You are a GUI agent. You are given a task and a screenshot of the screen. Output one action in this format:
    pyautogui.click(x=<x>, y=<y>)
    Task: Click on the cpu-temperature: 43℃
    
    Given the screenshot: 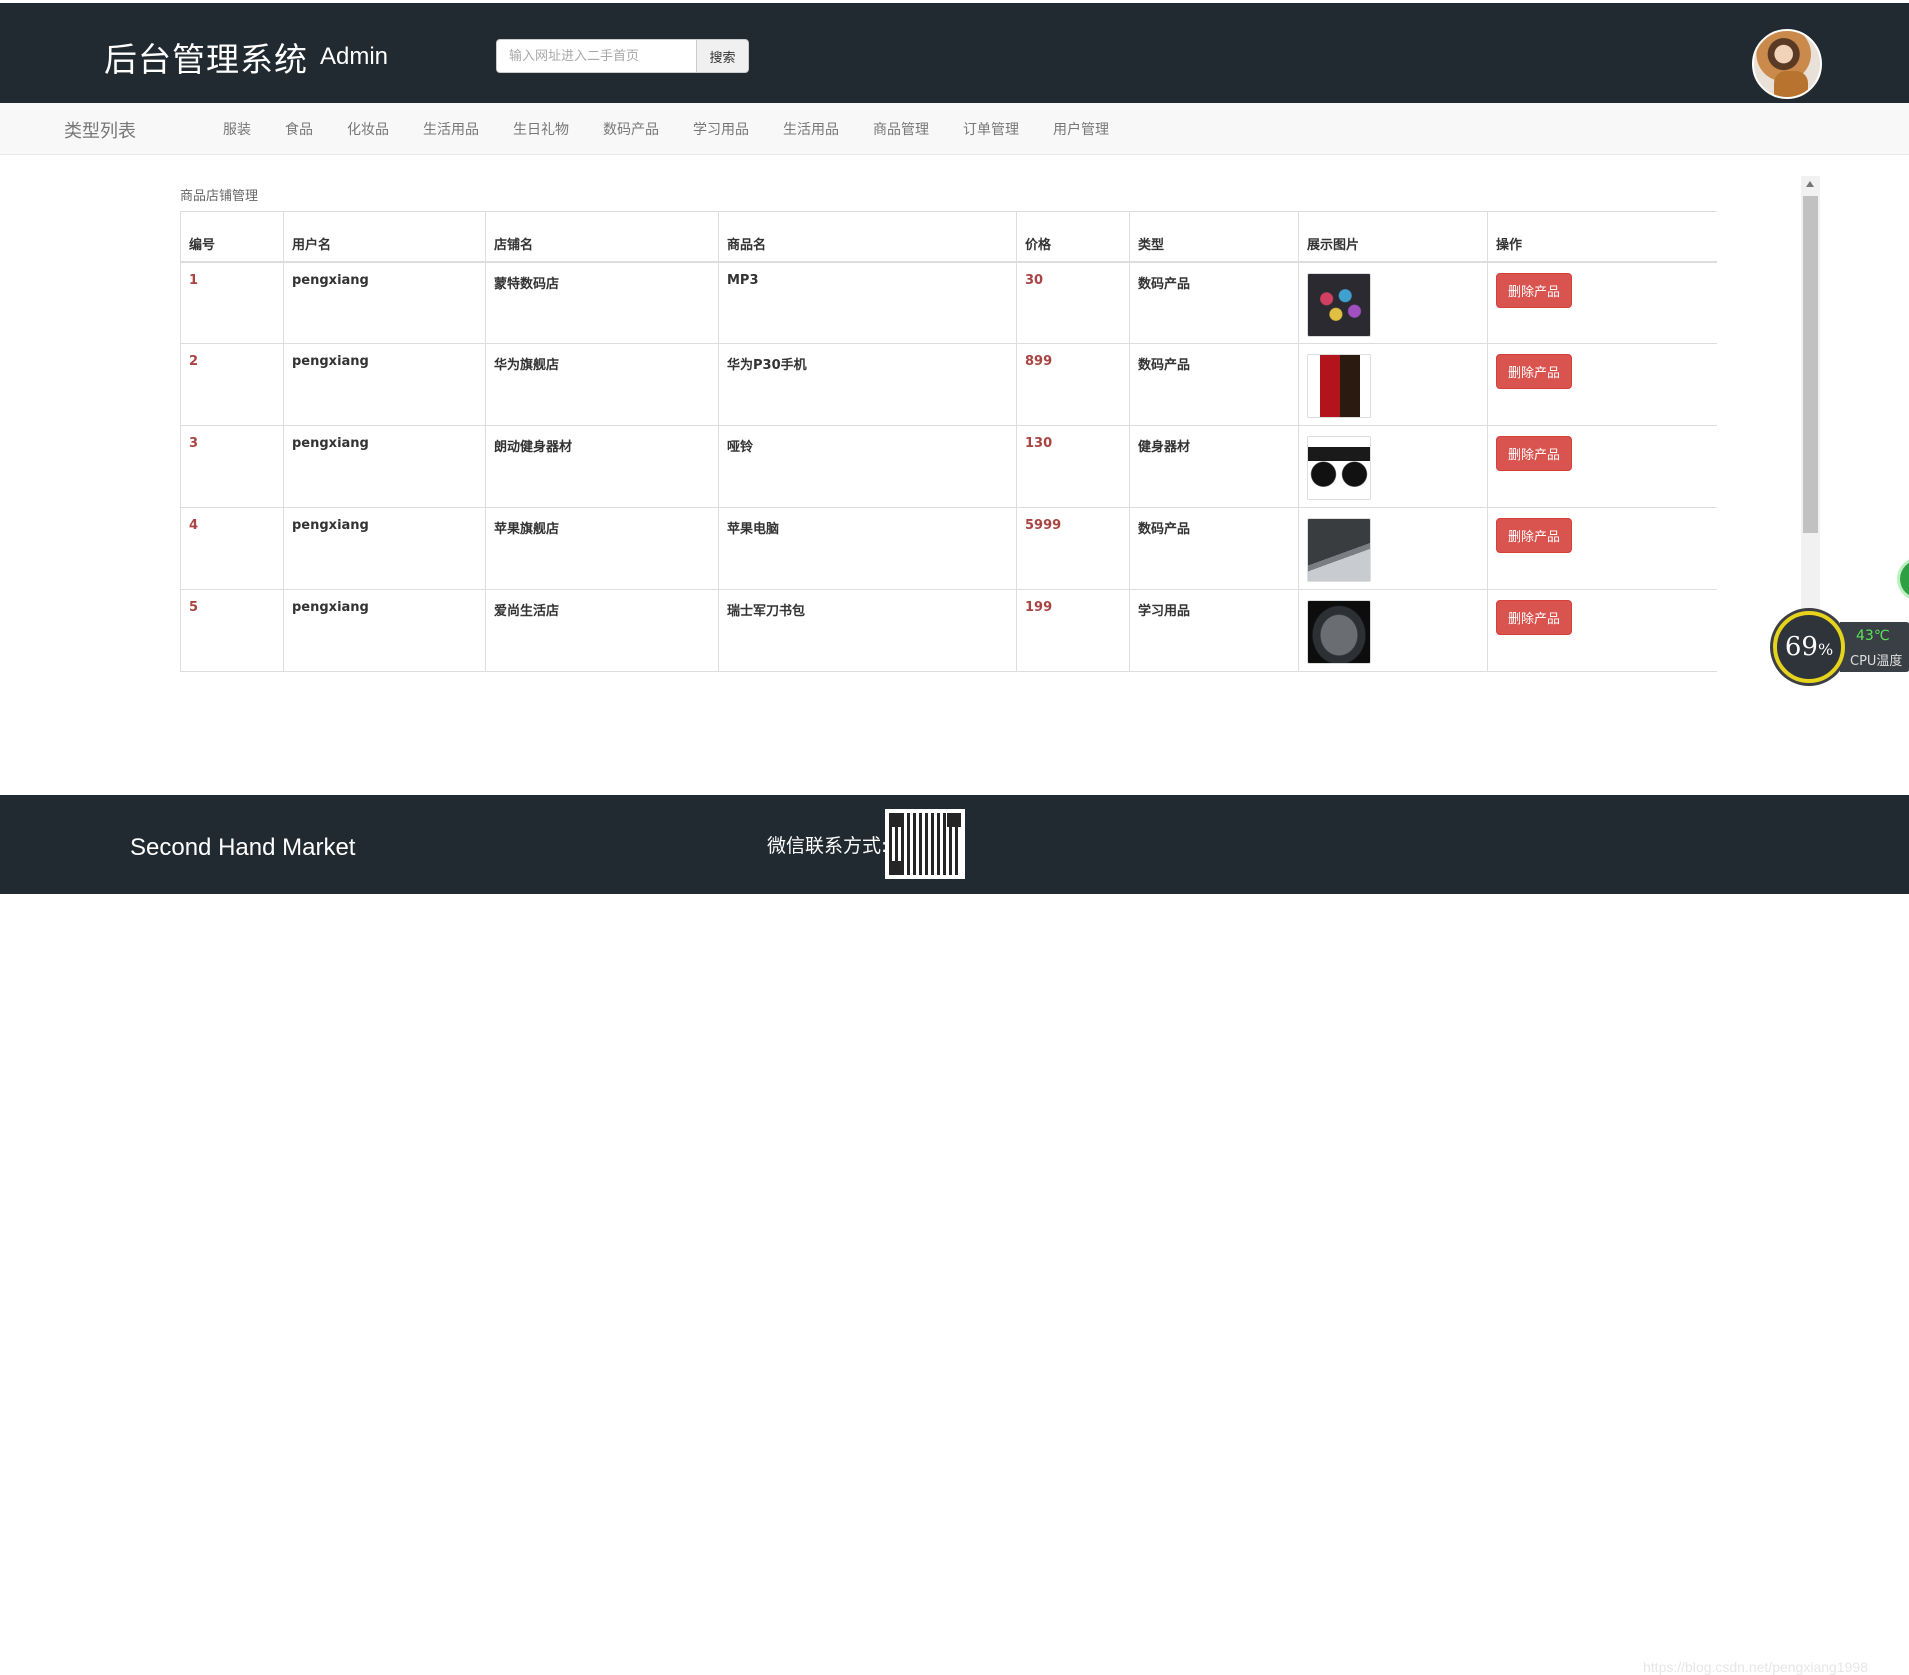 What is the action you would take?
    pyautogui.click(x=1873, y=636)
    